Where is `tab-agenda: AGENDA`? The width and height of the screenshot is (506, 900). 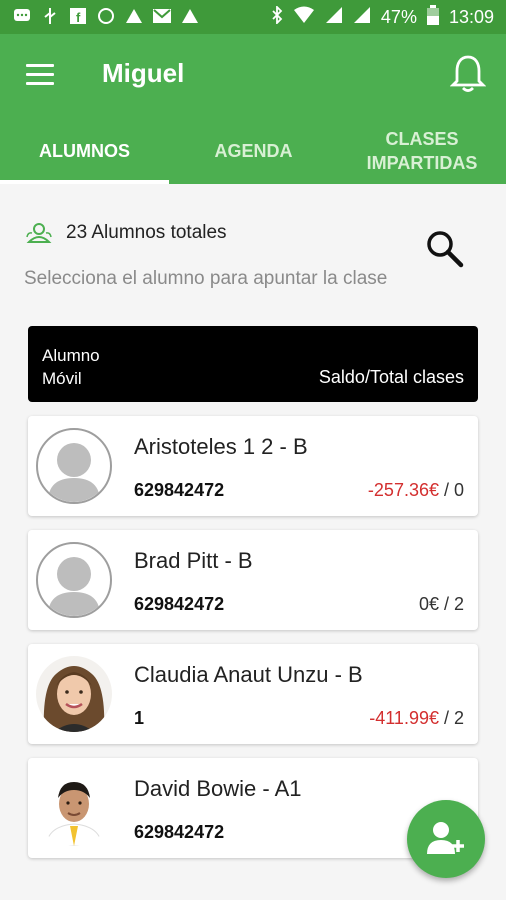 tab-agenda: AGENDA is located at coordinates (253, 151).